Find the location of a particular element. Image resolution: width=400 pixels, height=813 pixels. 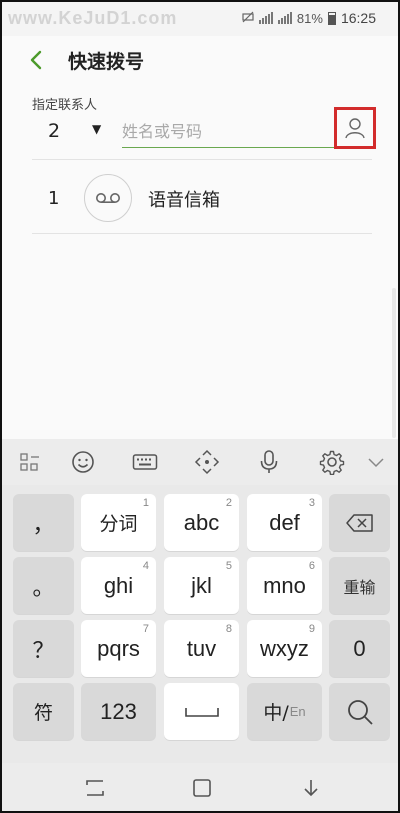

mic-icon is located at coordinates (269, 462).